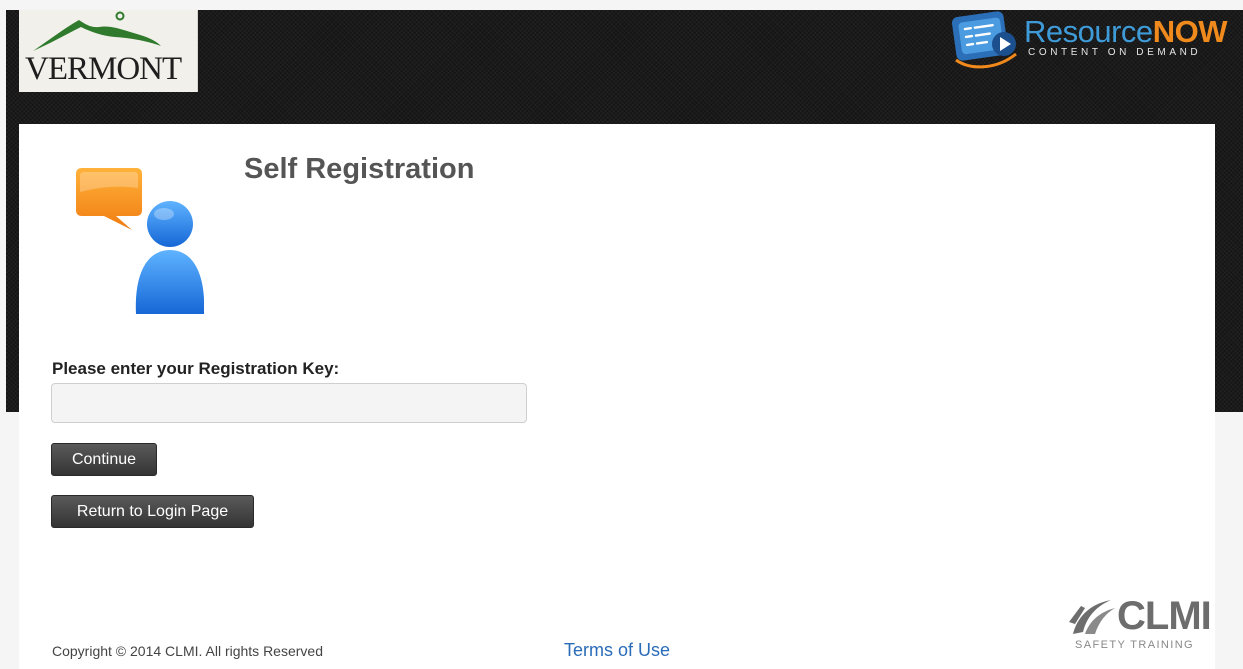  I want to click on vermont-logo: VERMONT, so click(108, 51).